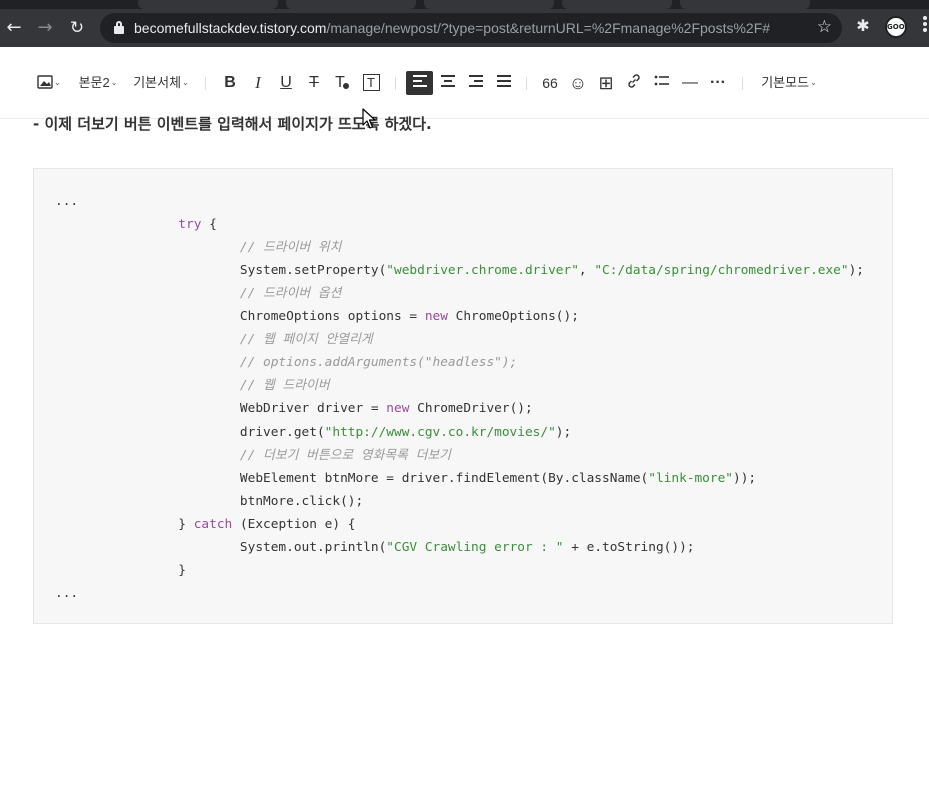  I want to click on quote-button: 66, so click(550, 83).